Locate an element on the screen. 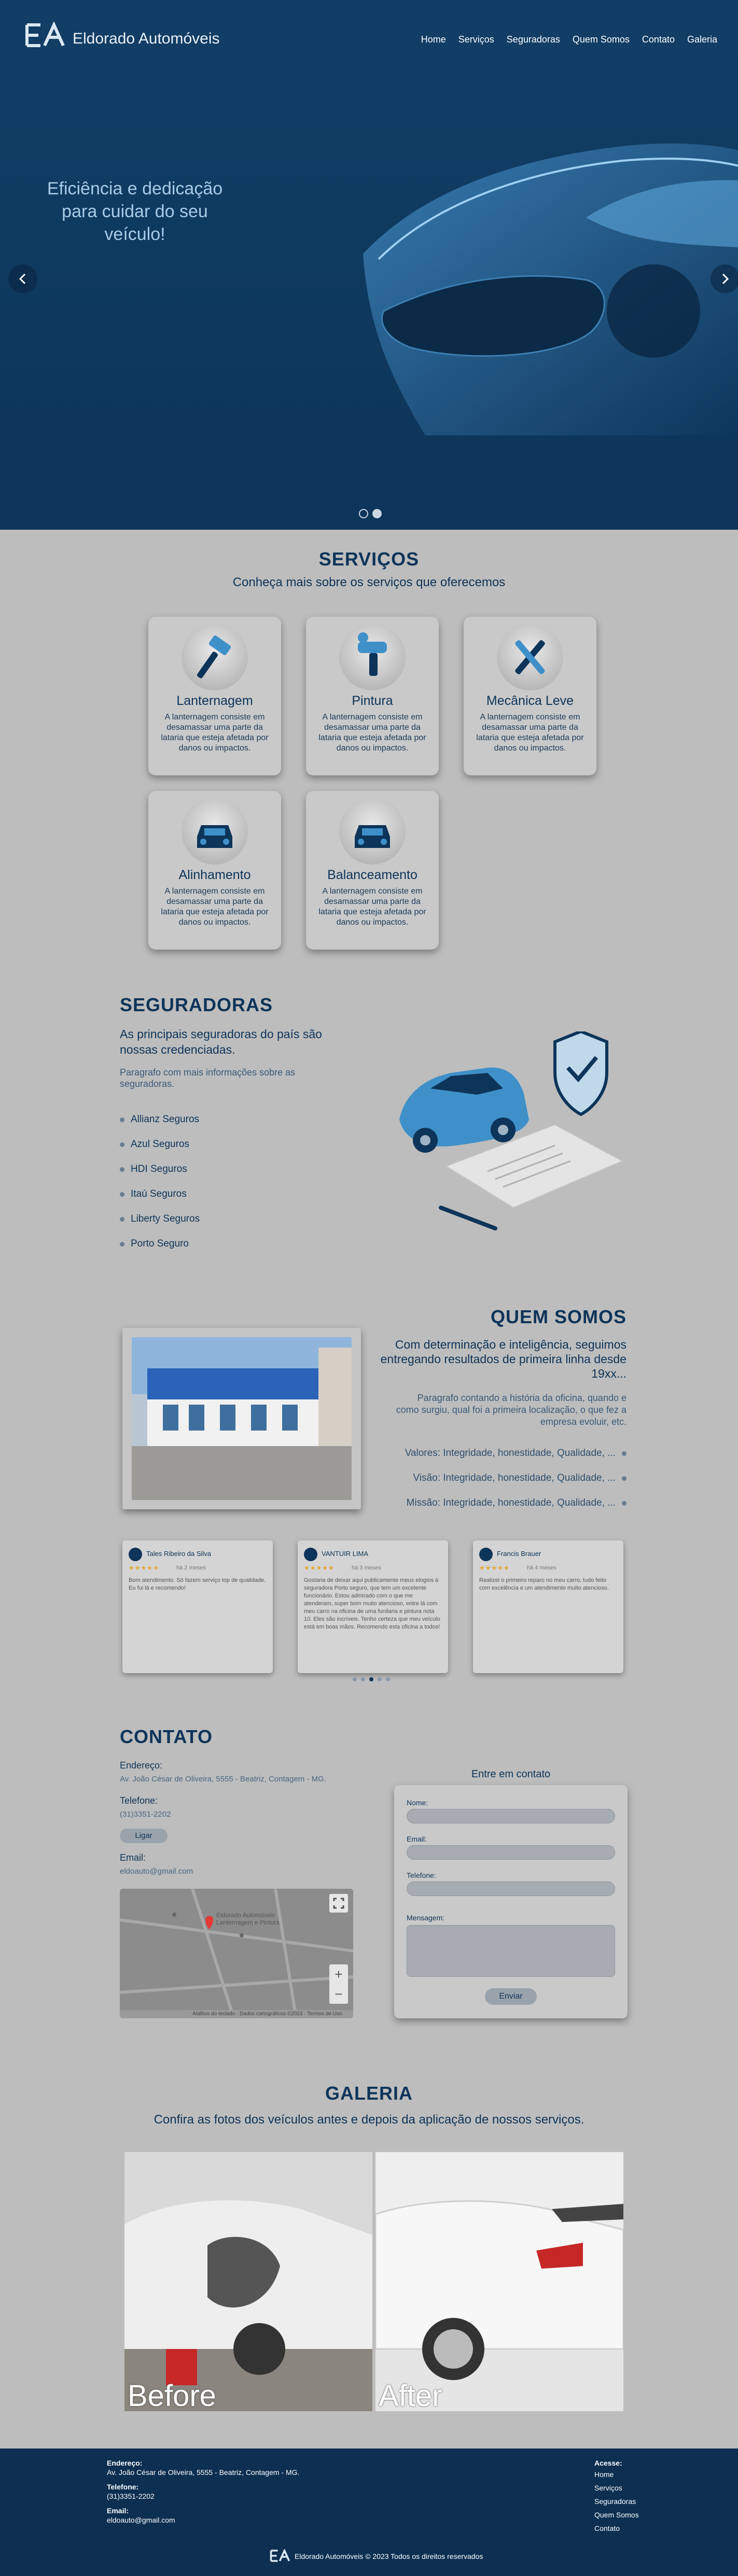  star-rating: ★★★★★ is located at coordinates (320, 1568).